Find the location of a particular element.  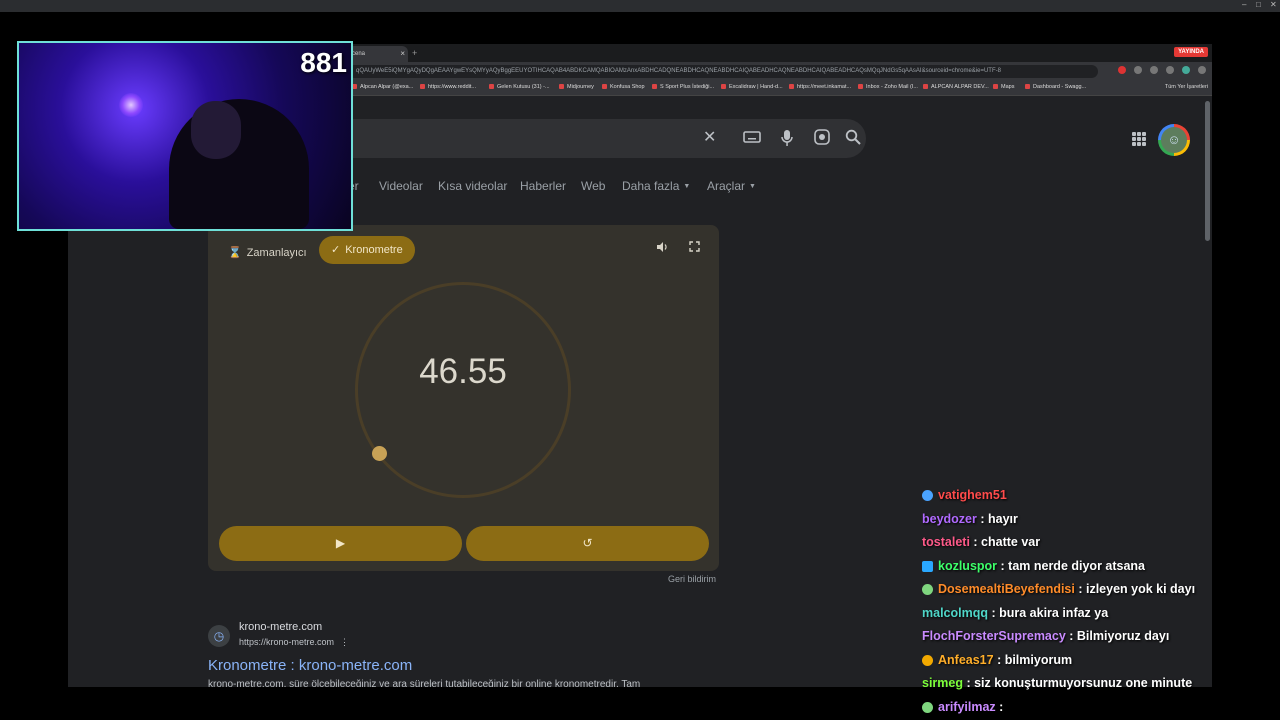

dial-progress-dot is located at coordinates (379, 453).